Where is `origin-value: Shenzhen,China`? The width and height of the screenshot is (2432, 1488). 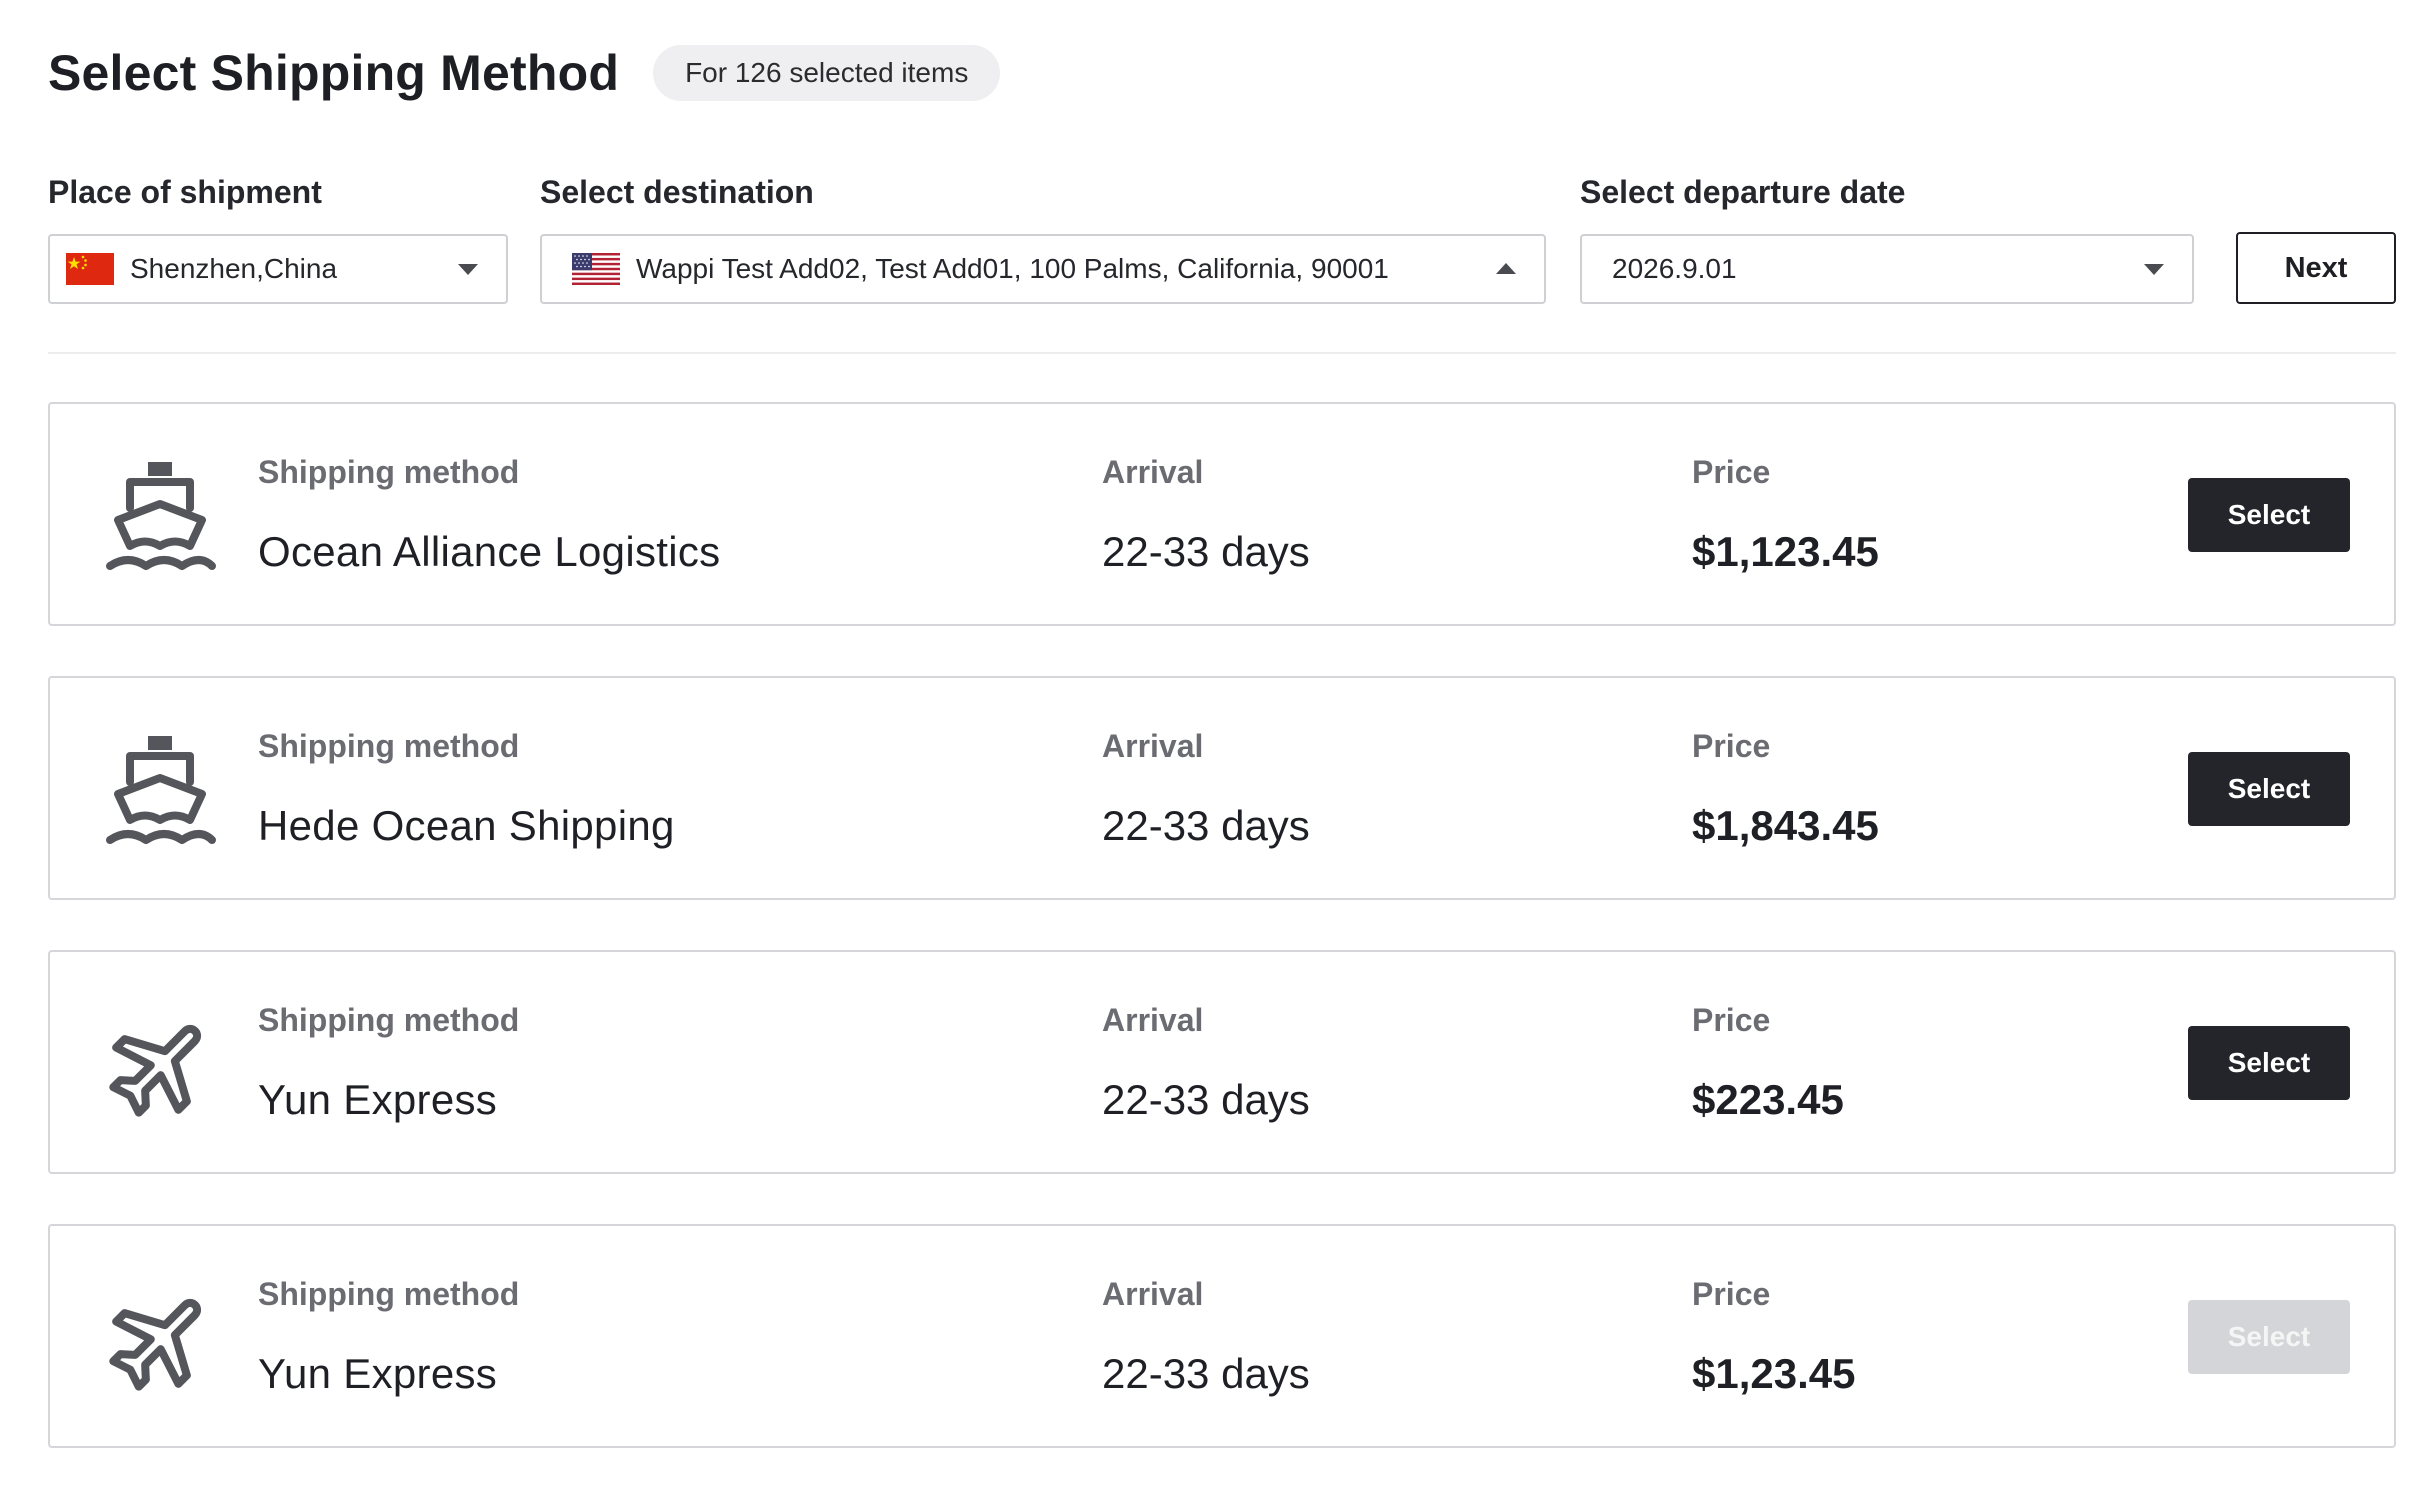 origin-value: Shenzhen,China is located at coordinates (234, 268).